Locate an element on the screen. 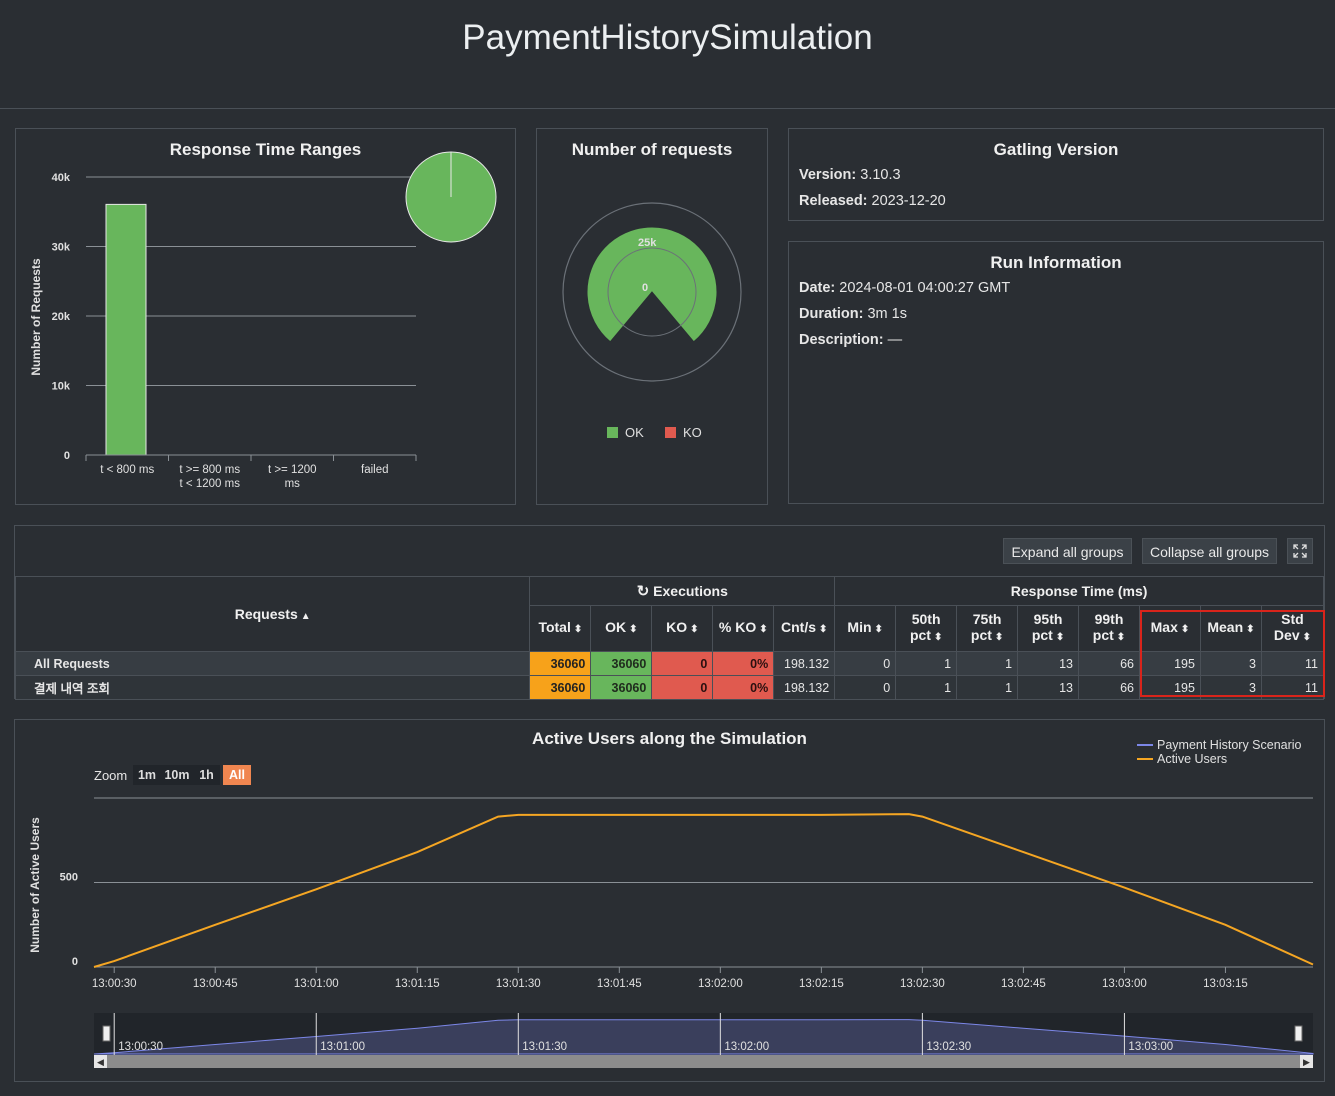 Image resolution: width=1335 pixels, height=1096 pixels. rtr-category-label: t >= 800 ms is located at coordinates (209, 470).